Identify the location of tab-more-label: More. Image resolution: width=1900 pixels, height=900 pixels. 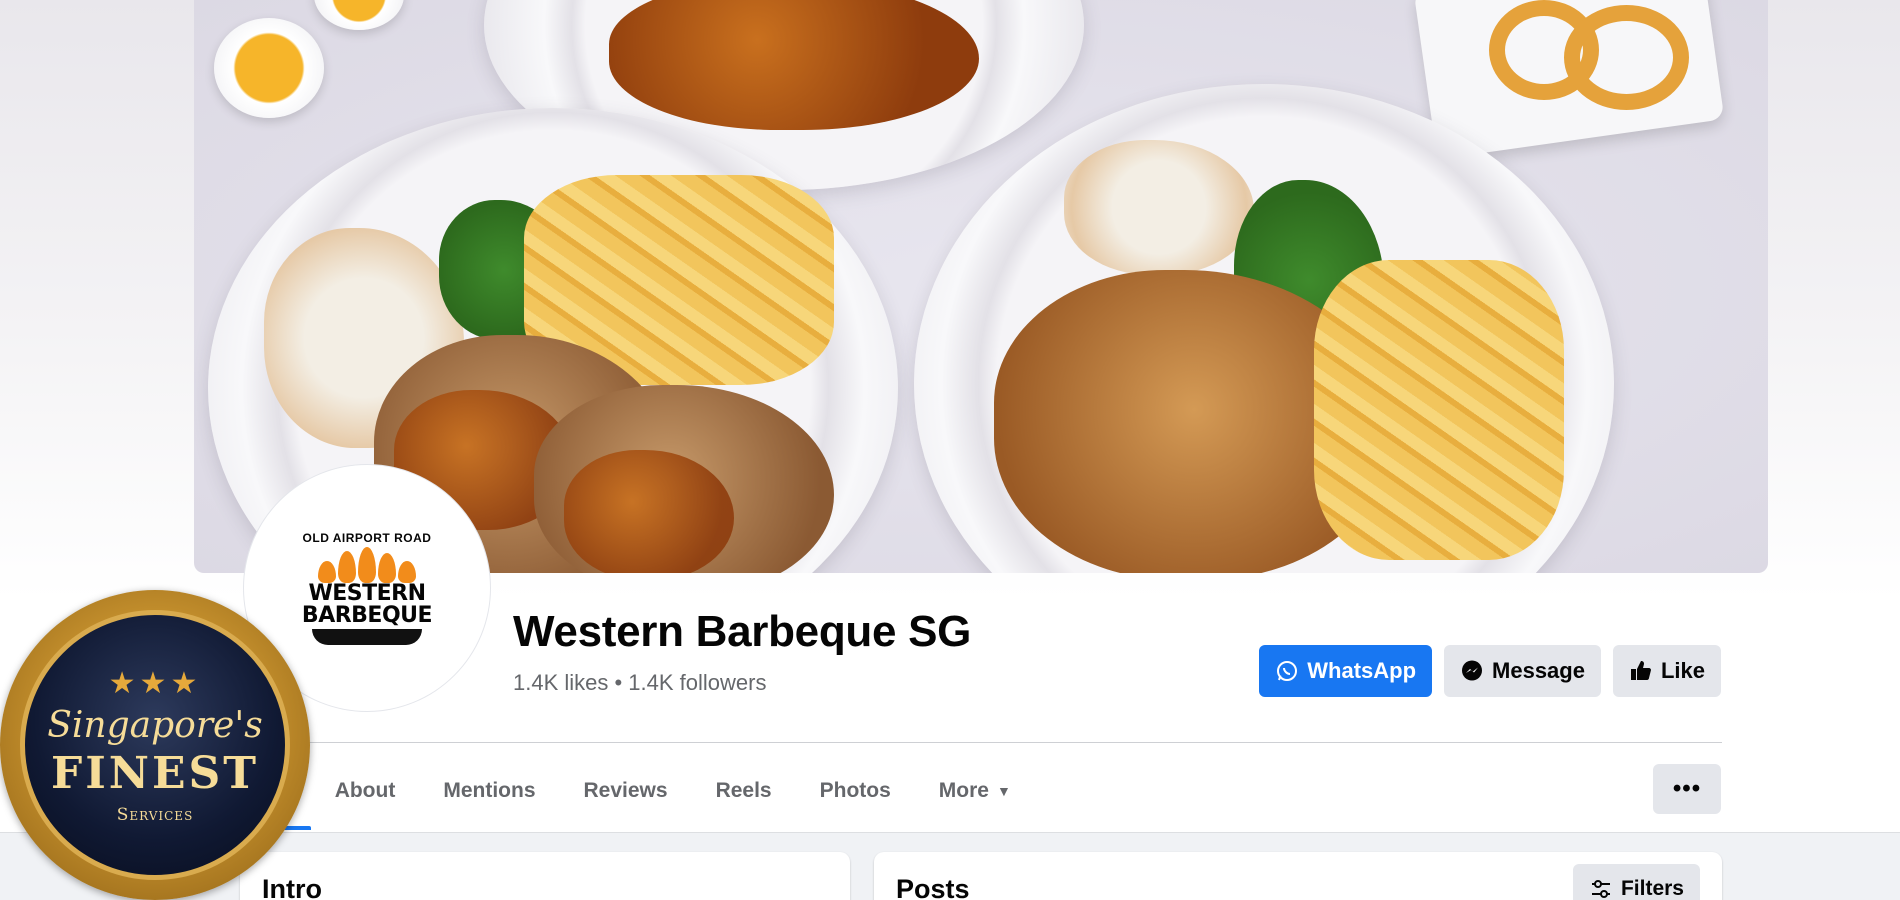
(963, 790).